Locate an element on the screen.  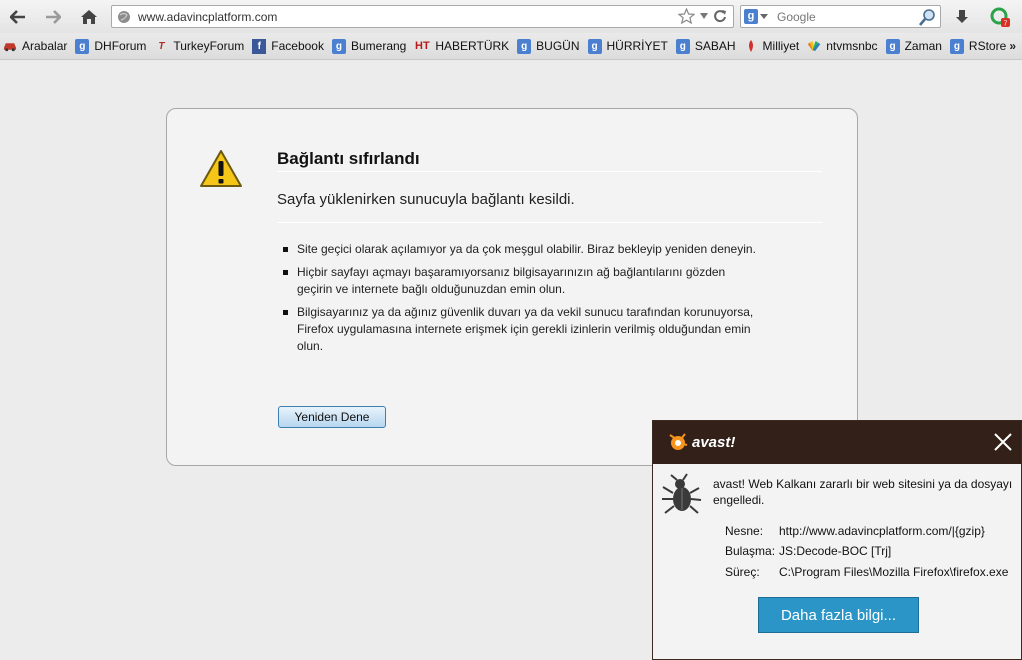
bookmark-zaman: g Zaman is located at coordinates (913, 46).